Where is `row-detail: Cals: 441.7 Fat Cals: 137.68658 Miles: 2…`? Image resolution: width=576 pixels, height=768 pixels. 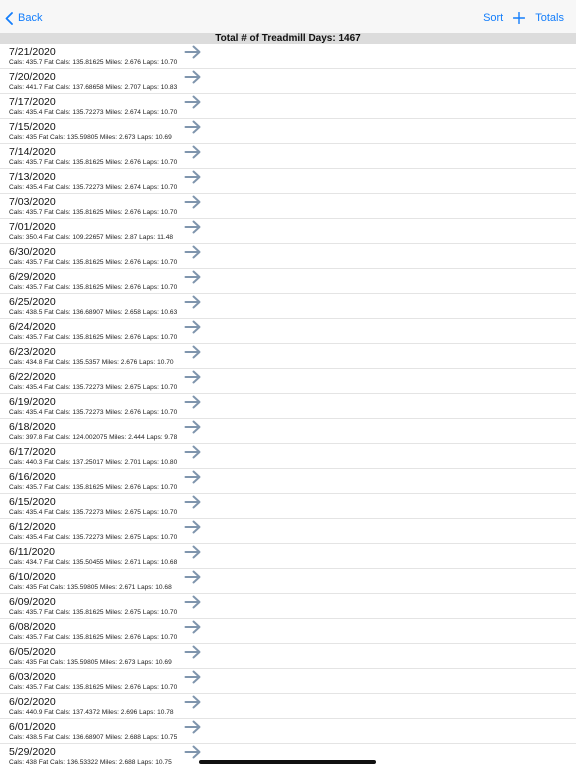
row-detail: Cals: 441.7 Fat Cals: 137.68658 Miles: 2… is located at coordinates (93, 87).